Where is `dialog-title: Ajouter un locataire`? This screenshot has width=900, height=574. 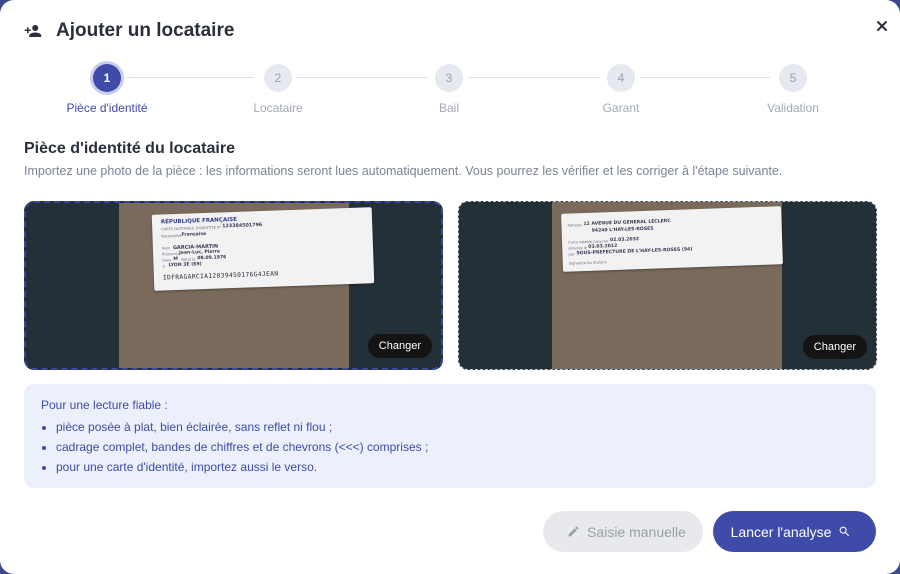 dialog-title: Ajouter un locataire is located at coordinates (145, 30).